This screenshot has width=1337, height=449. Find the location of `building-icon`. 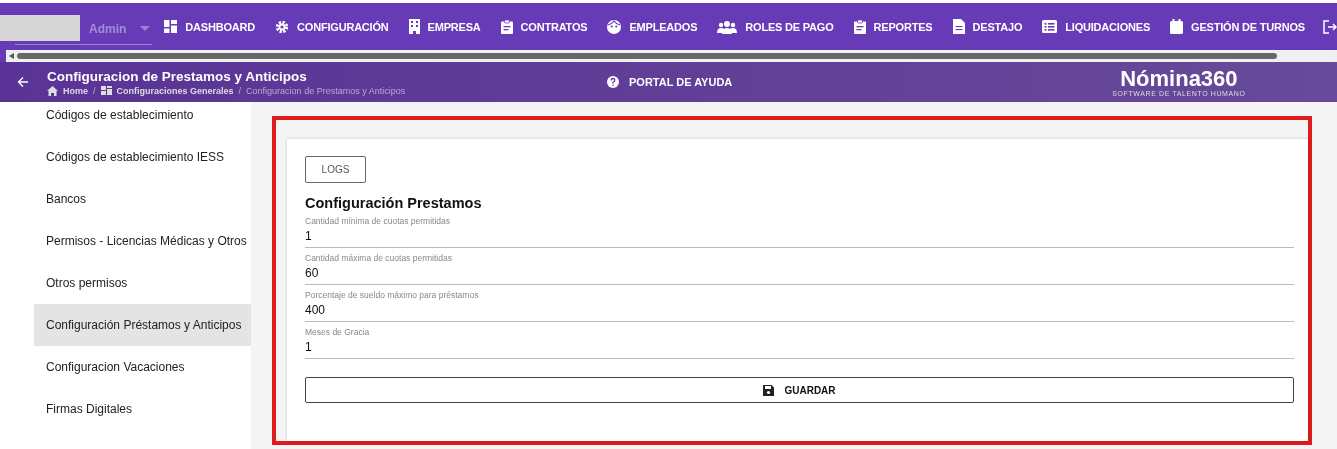

building-icon is located at coordinates (414, 26).